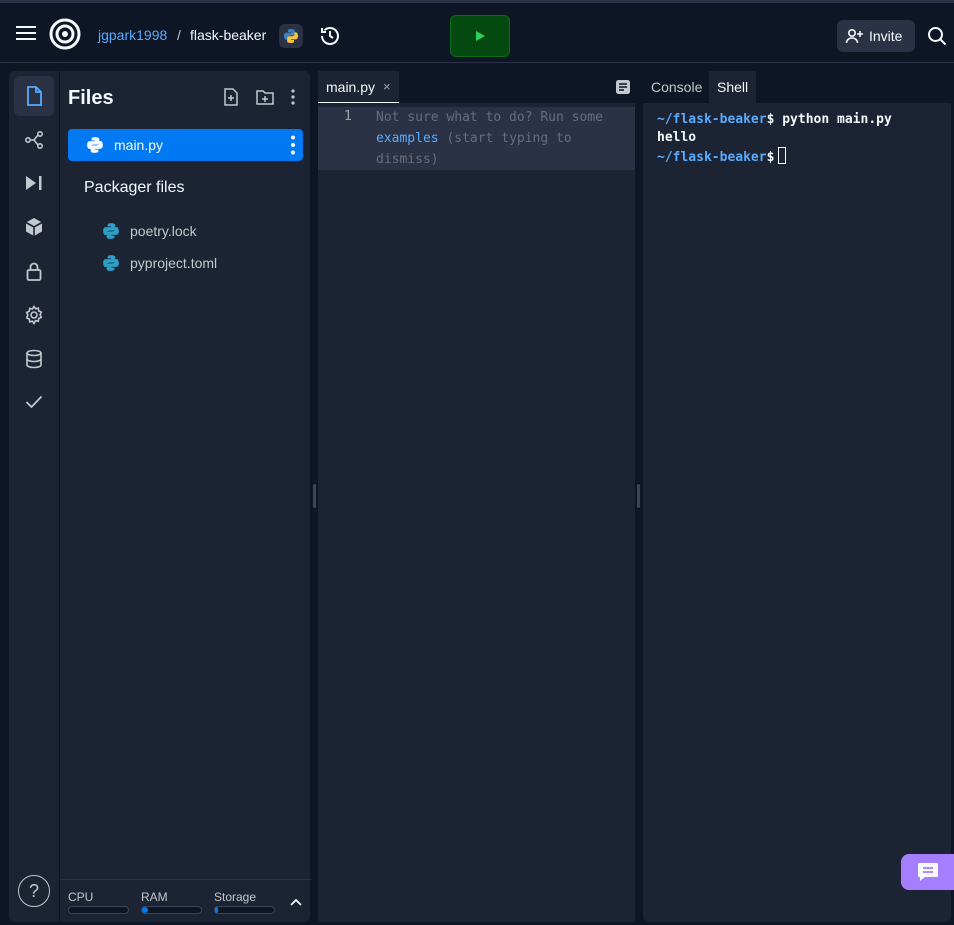 The height and width of the screenshot is (925, 954). I want to click on breadcrumb-username: jgpark1998, so click(132, 35).